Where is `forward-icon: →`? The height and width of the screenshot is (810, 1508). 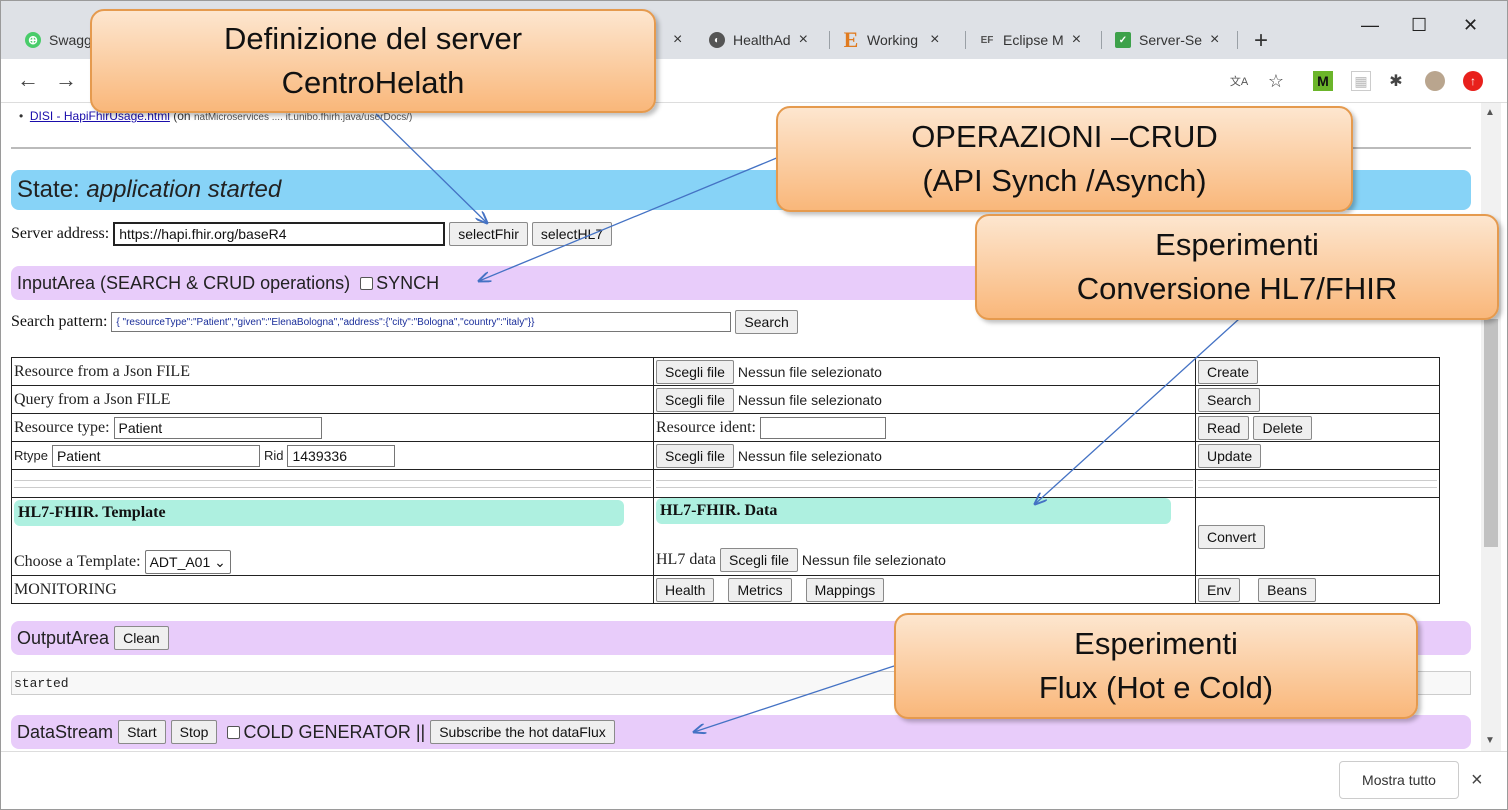 forward-icon: → is located at coordinates (66, 80).